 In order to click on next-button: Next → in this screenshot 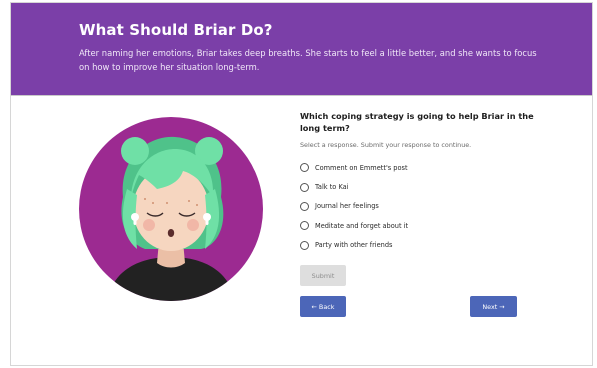, I will do `click(493, 306)`.